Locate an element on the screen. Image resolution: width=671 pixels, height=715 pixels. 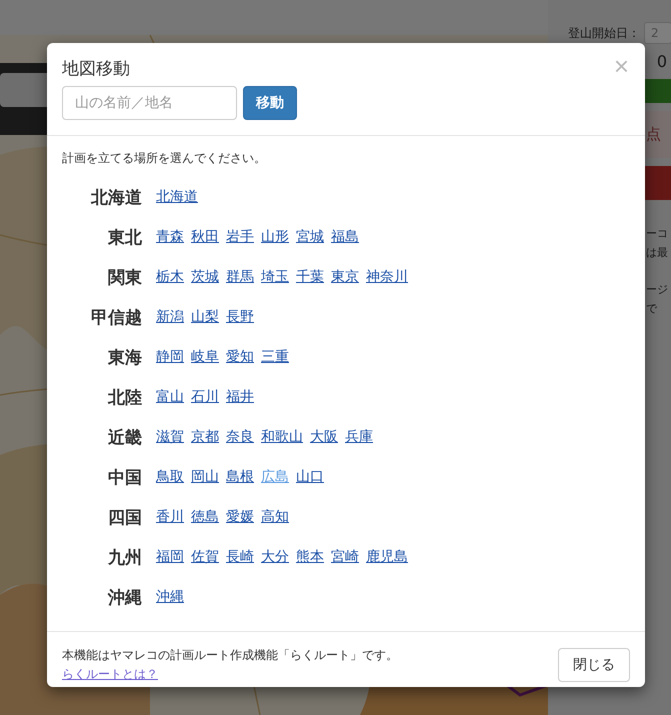
prefecture-link: 新潟 is located at coordinates (170, 317).